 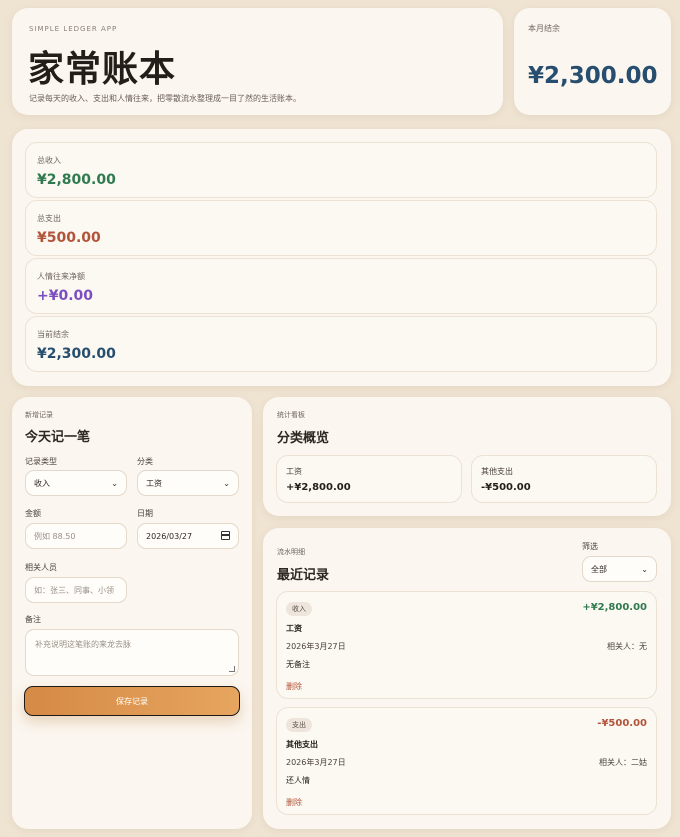 What do you see at coordinates (65, 296) in the screenshot?
I see `stat-value: +¥0.00` at bounding box center [65, 296].